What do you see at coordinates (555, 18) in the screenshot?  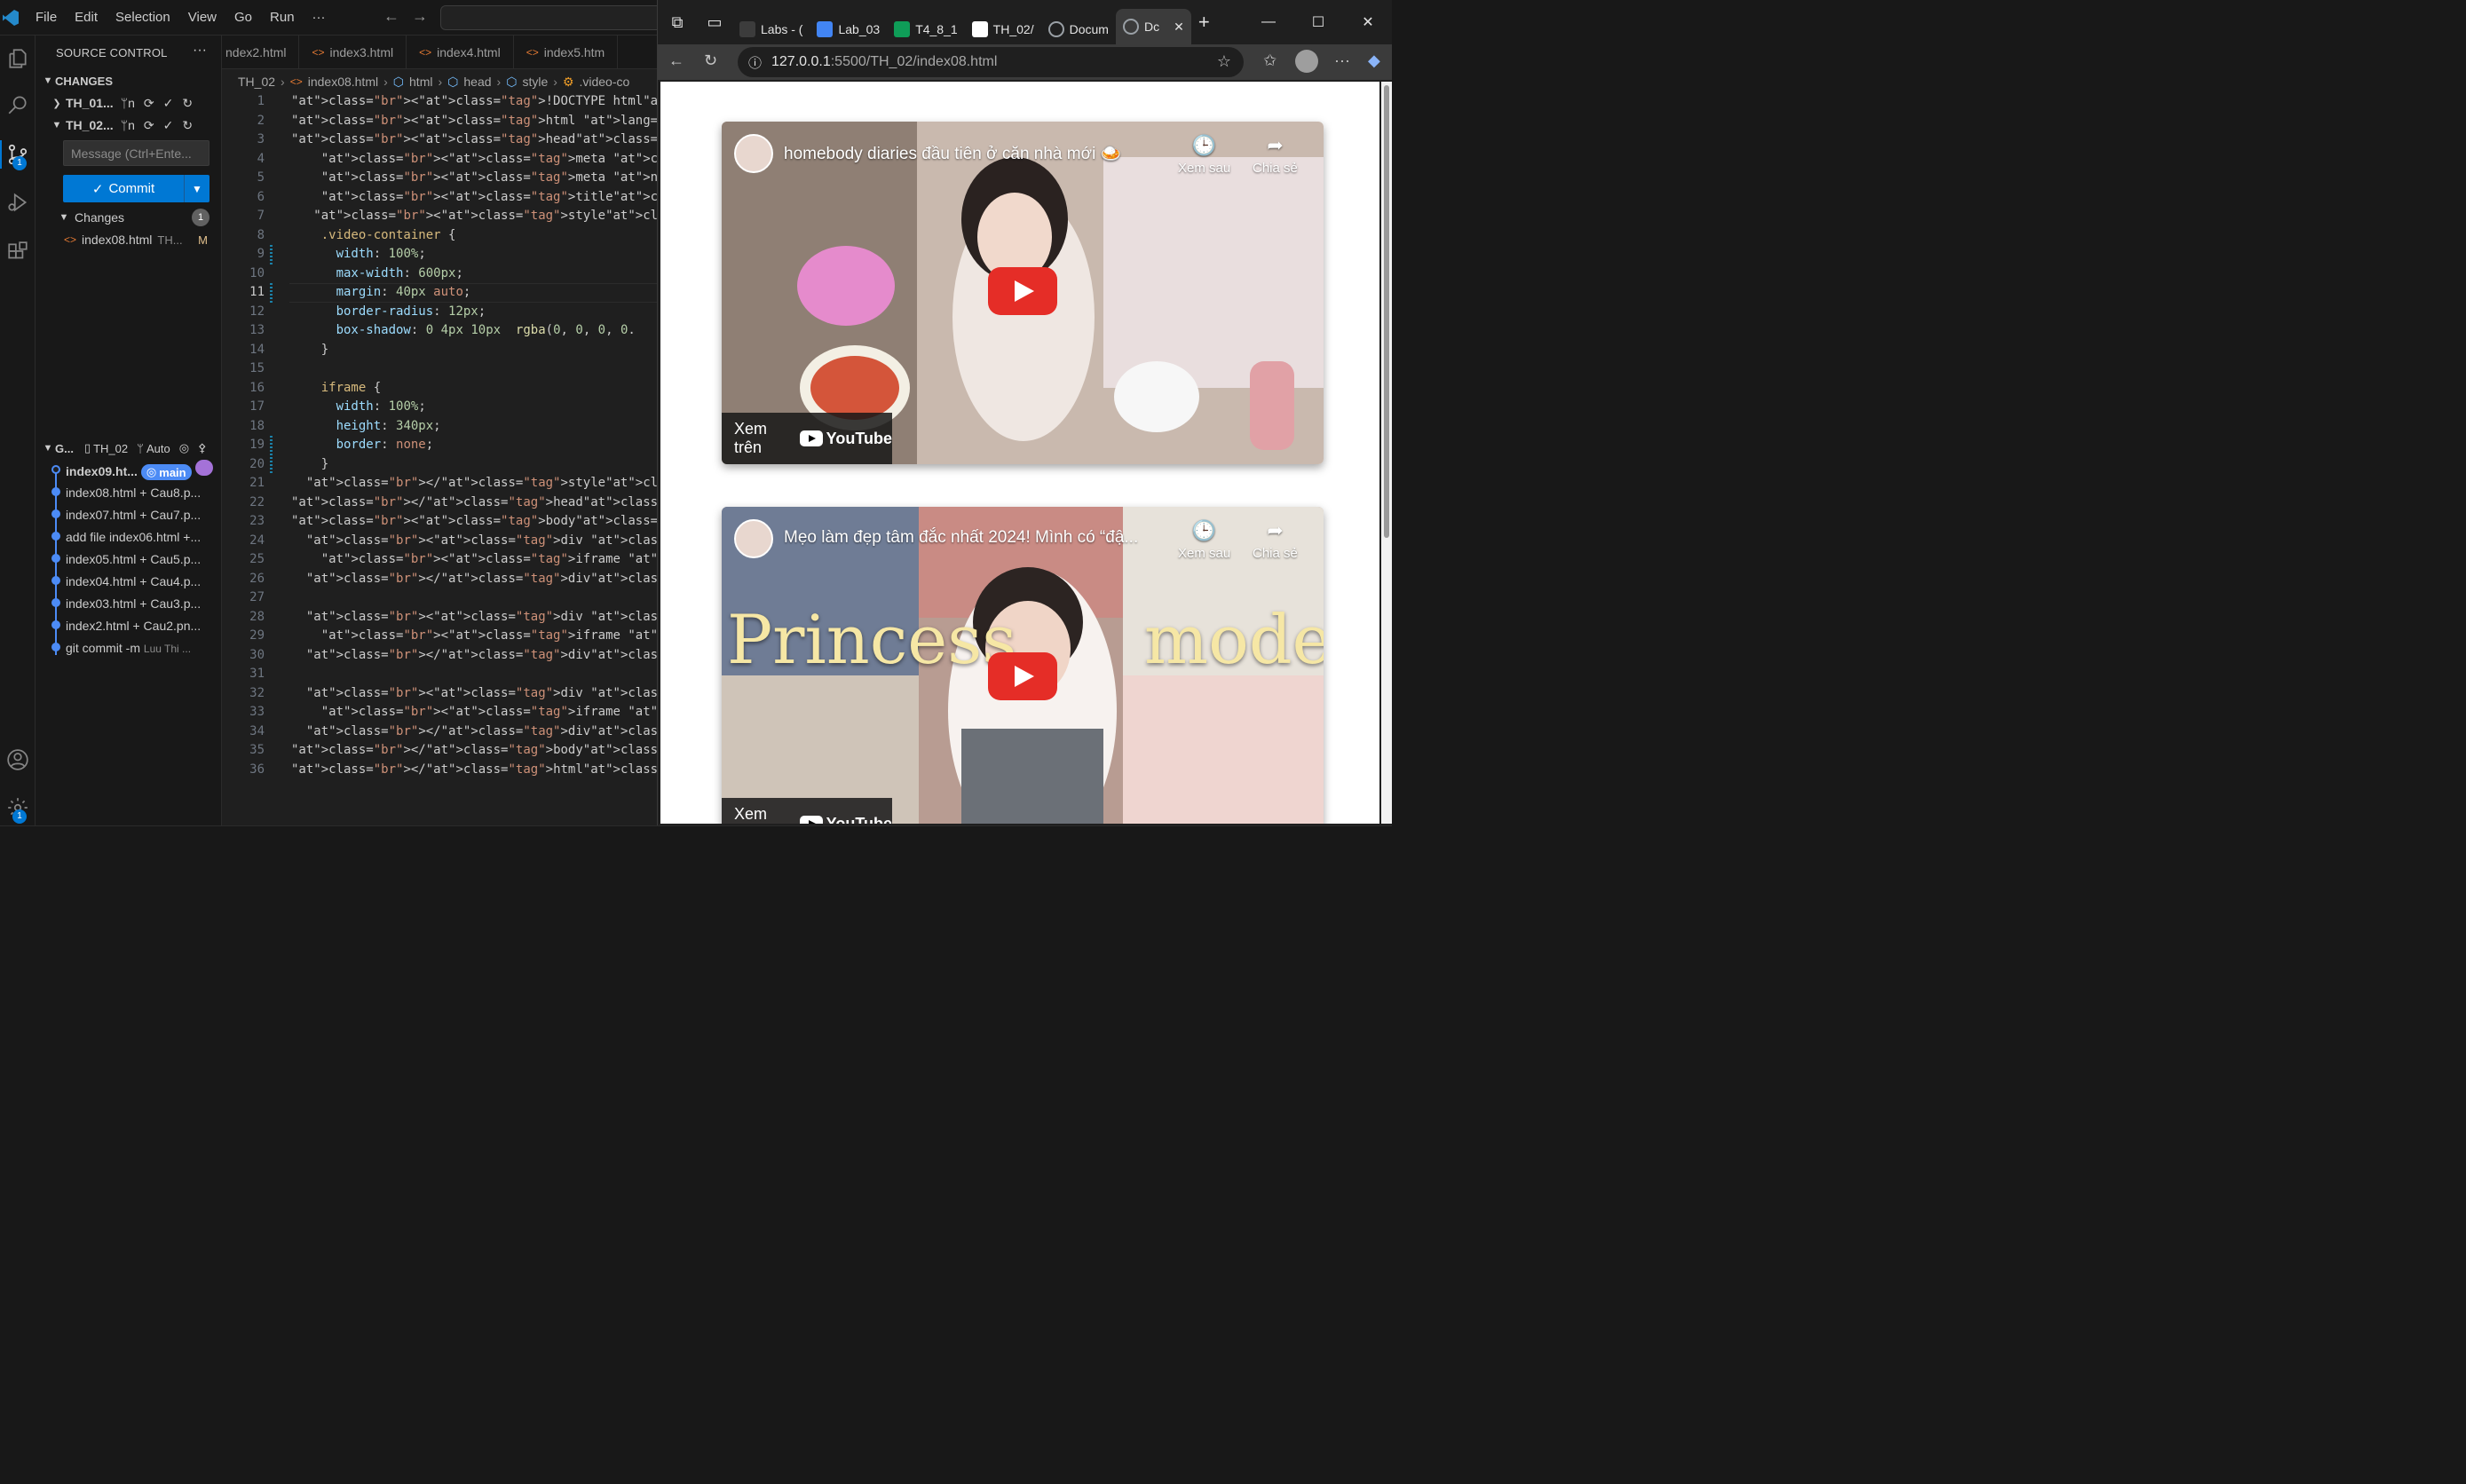 I see `command-center` at bounding box center [555, 18].